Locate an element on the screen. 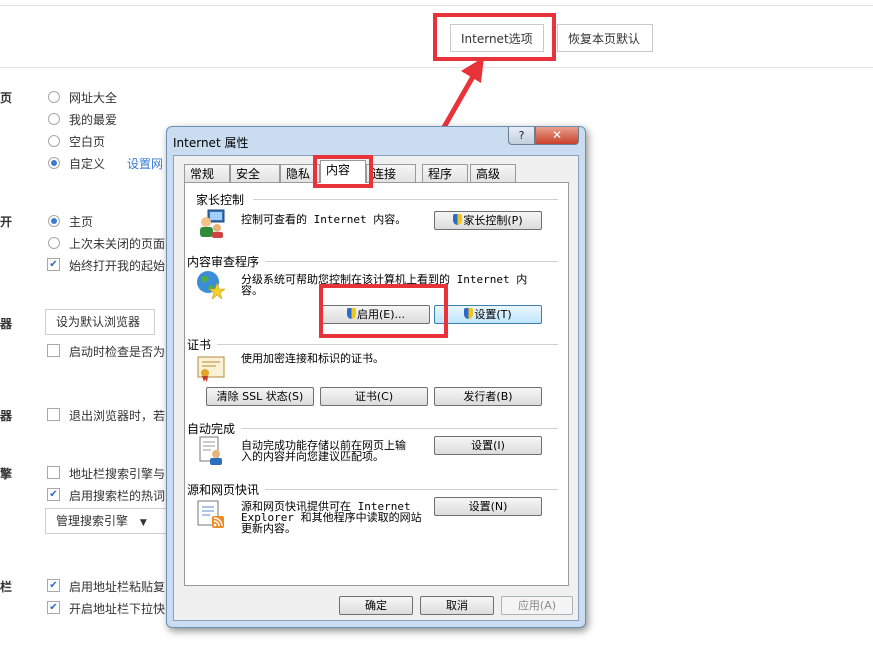  set-homepage-link: 设置网 is located at coordinates (145, 163).